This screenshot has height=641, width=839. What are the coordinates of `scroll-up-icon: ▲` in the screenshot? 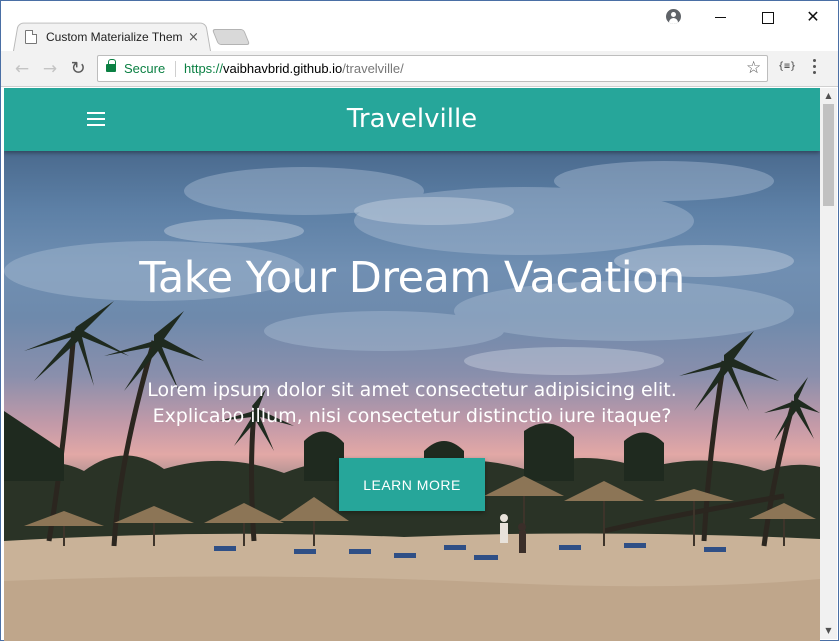 It's located at (828, 96).